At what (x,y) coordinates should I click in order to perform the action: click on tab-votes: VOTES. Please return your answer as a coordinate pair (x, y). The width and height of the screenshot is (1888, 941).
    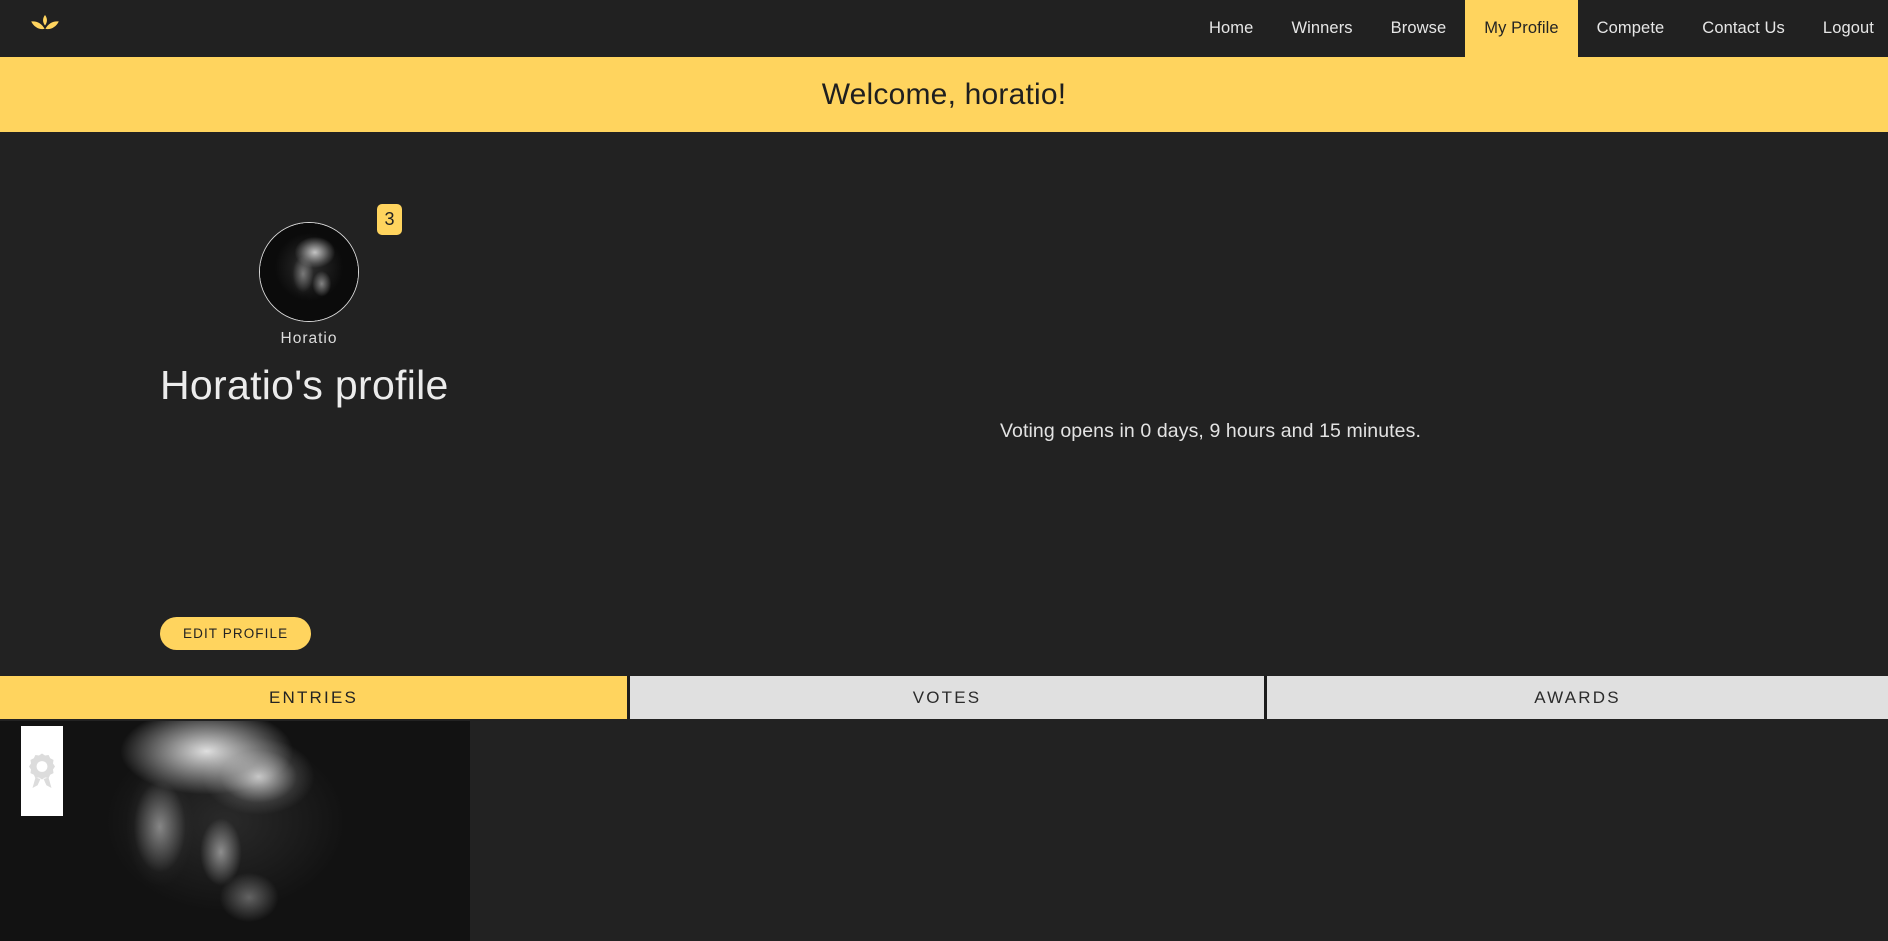
    Looking at the image, I should click on (948, 697).